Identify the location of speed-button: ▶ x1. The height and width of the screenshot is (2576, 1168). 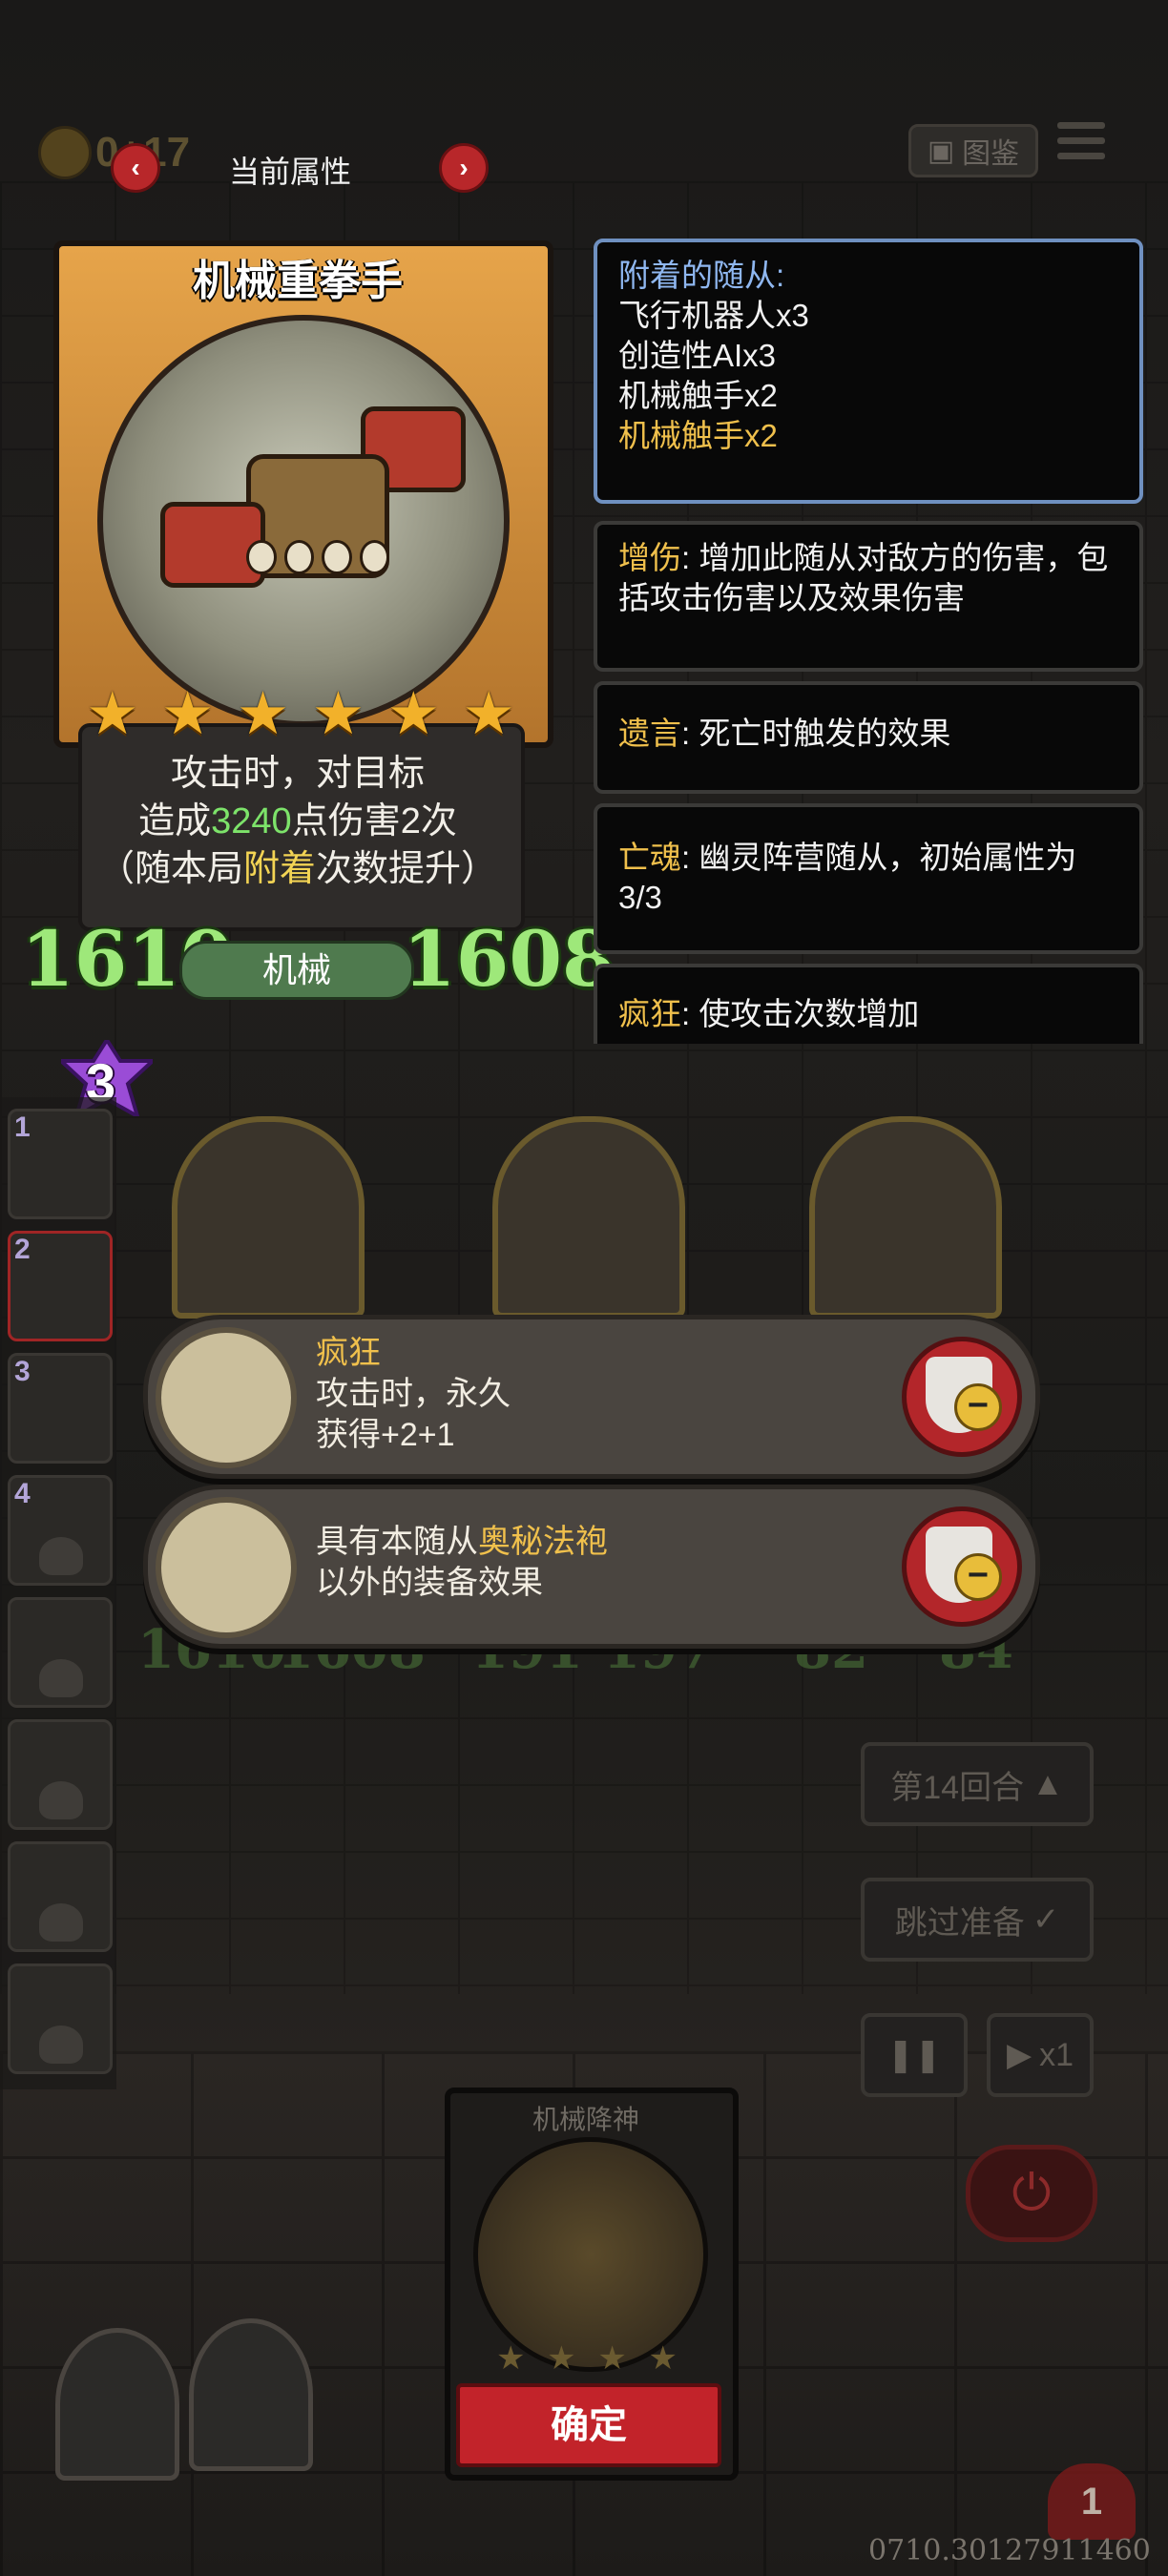
(1040, 2055).